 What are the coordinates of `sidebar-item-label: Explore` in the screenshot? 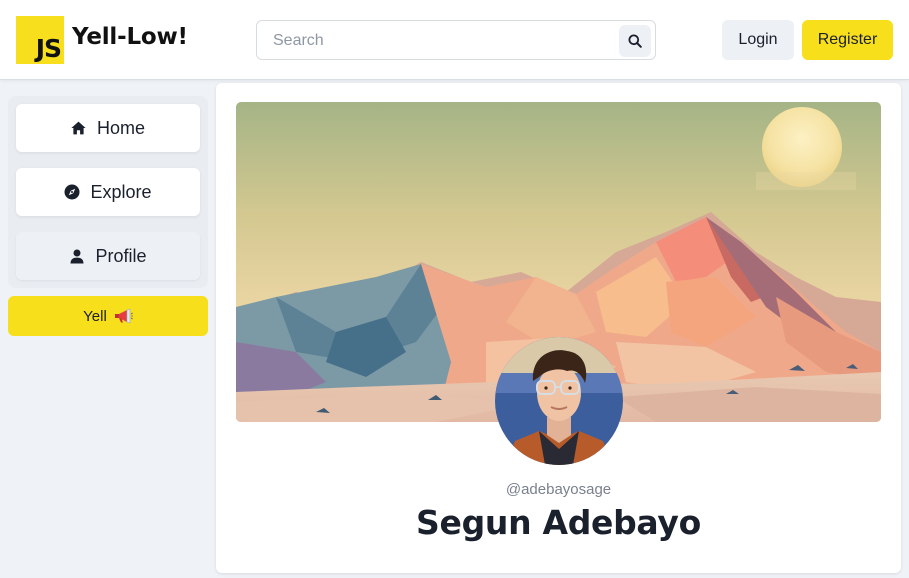 It's located at (121, 191).